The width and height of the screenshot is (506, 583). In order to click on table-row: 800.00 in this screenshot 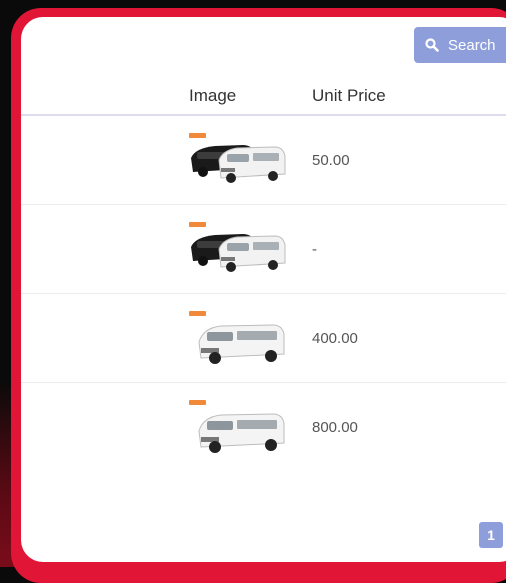, I will do `click(263, 427)`.